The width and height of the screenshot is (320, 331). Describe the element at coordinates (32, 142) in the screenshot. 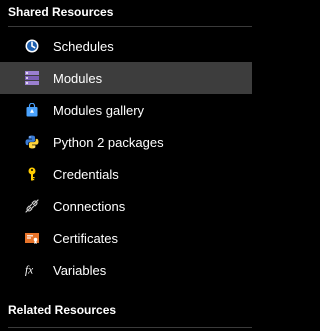

I see `python-icon` at that location.